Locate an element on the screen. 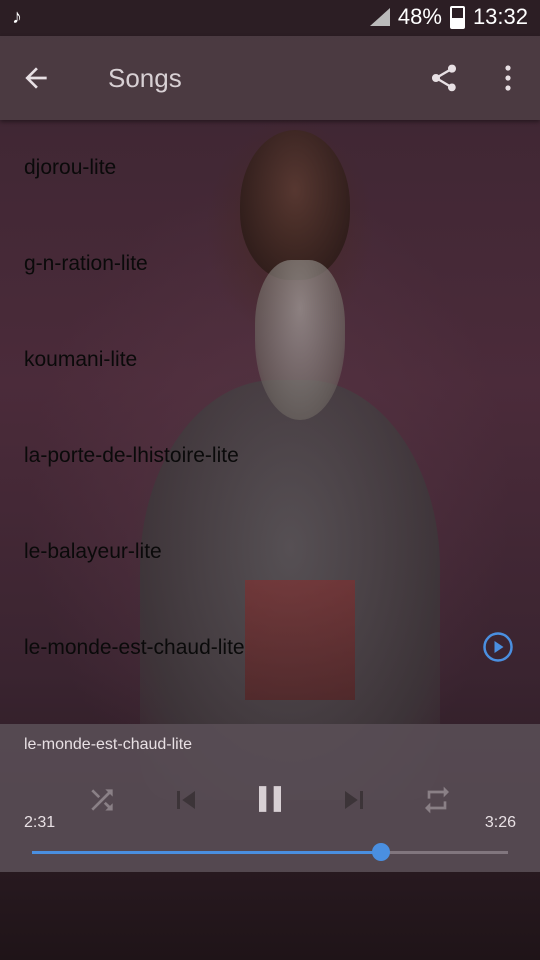 This screenshot has width=540, height=960. list-item: la-porte-de-lhistoire-lite is located at coordinates (270, 456).